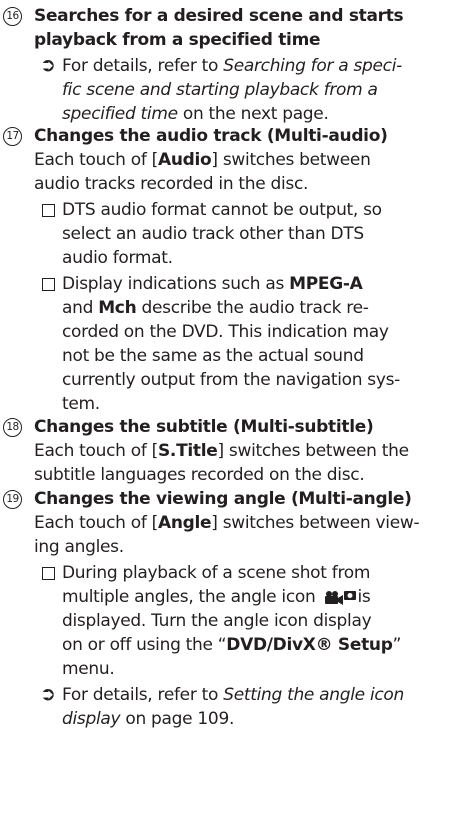 This screenshot has width=462, height=837. Describe the element at coordinates (216, 573) in the screenshot. I see `note-text: During playback of a scene shot from` at that location.